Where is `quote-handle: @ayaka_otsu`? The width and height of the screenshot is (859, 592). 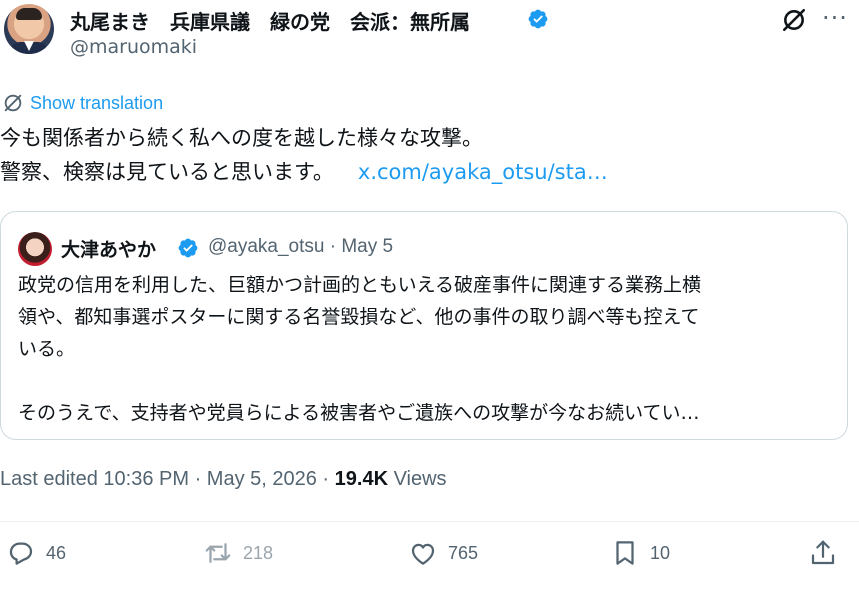
quote-handle: @ayaka_otsu is located at coordinates (266, 246).